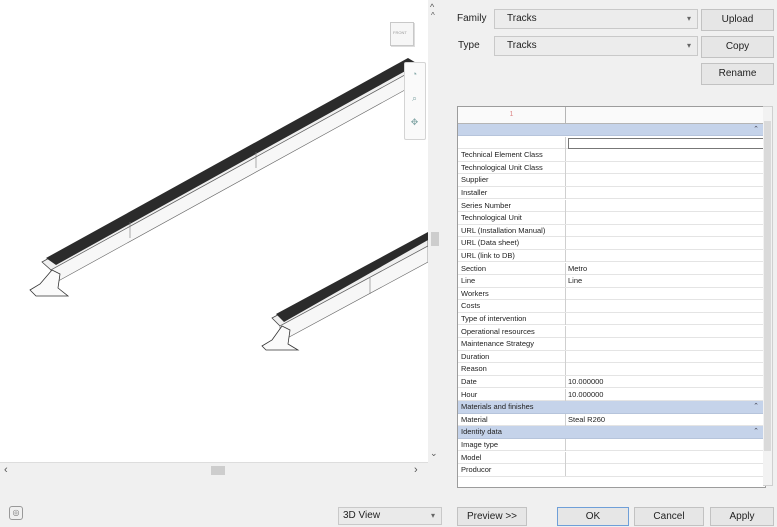 This screenshot has height=527, width=777. I want to click on parameter-row: Section Metro, so click(611, 268).